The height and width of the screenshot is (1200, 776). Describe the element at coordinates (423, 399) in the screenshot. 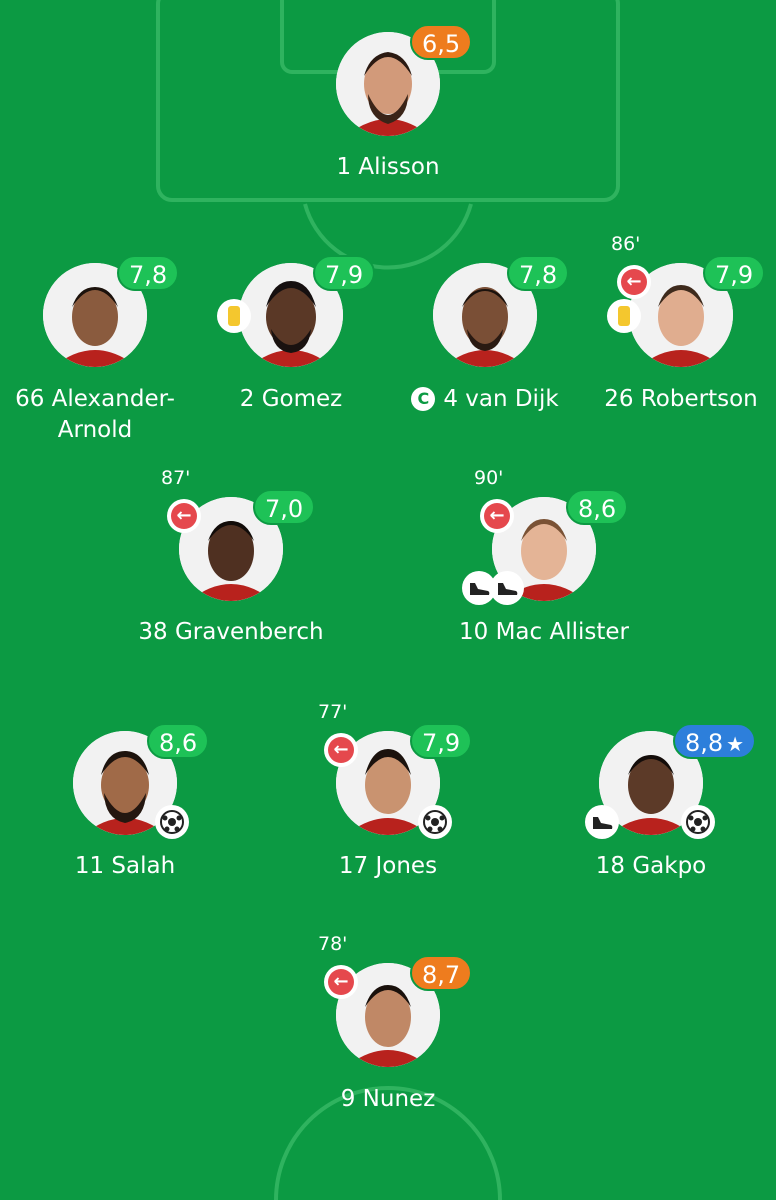

I see `captain-icon: C` at that location.